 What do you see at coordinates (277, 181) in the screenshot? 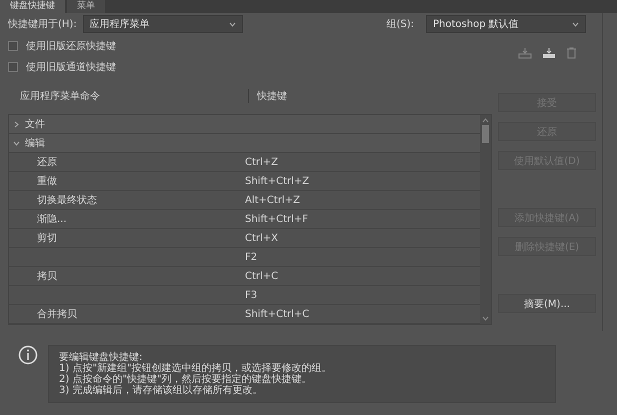
I see `shortcut-cell: Shift+Ctrl+Z` at bounding box center [277, 181].